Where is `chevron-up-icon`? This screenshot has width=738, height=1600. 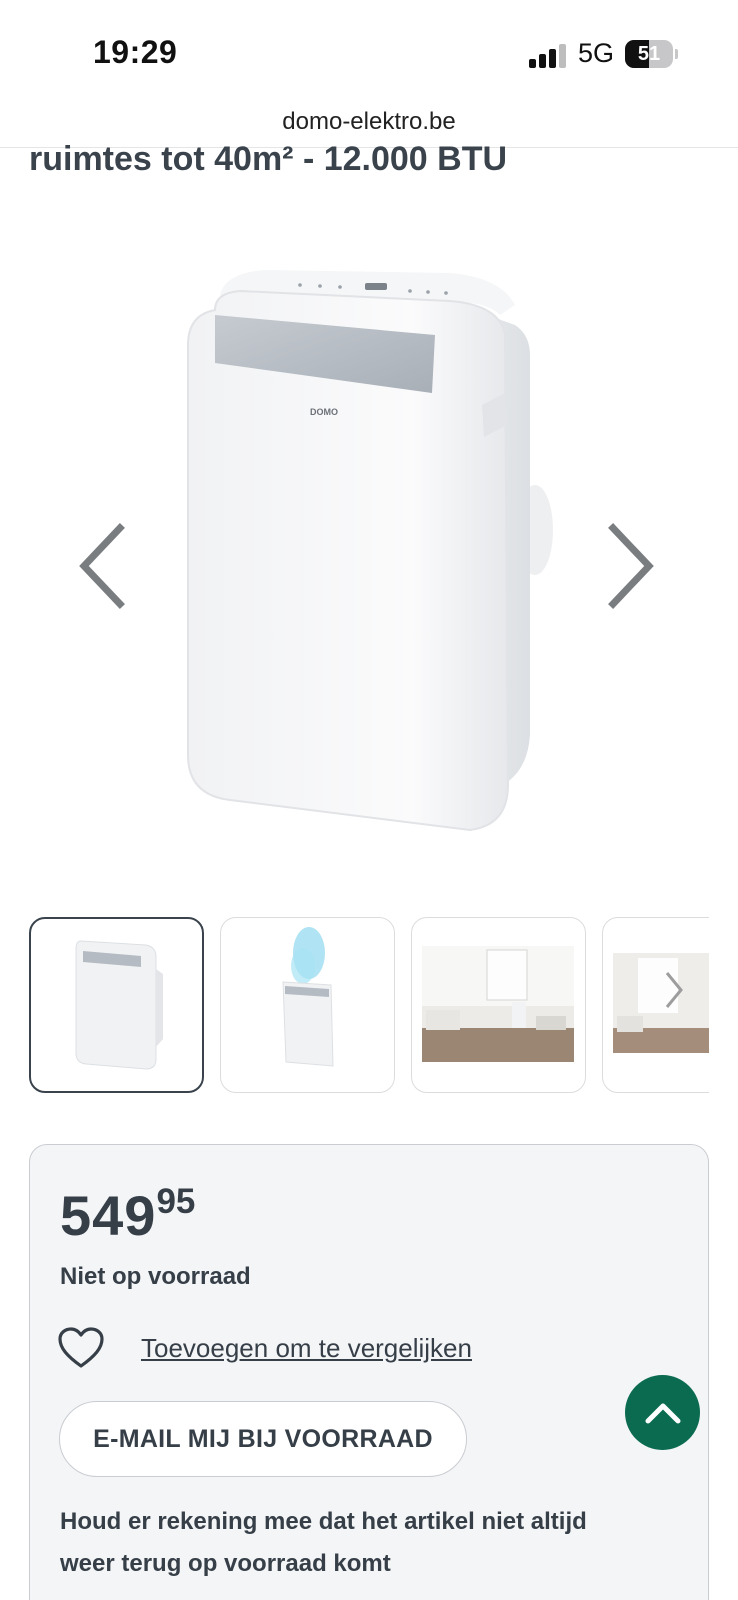
chevron-up-icon is located at coordinates (663, 1413).